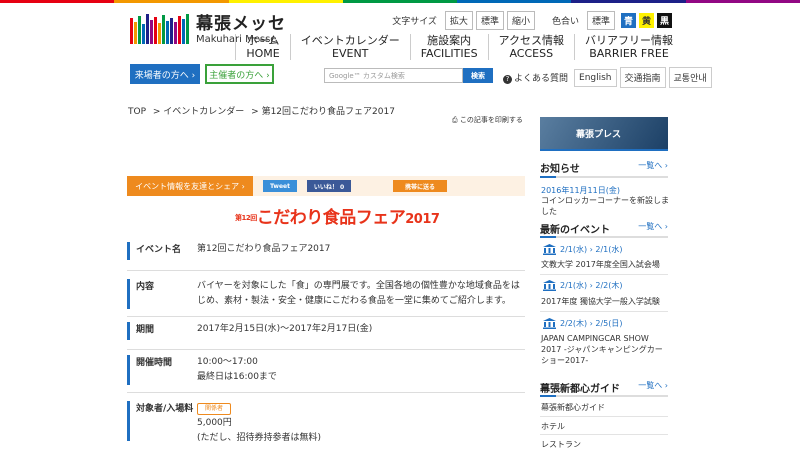 This screenshot has height=450, width=800. I want to click on sub-links: ? よくある質問 English 交通指南 교통안내, so click(607, 77).